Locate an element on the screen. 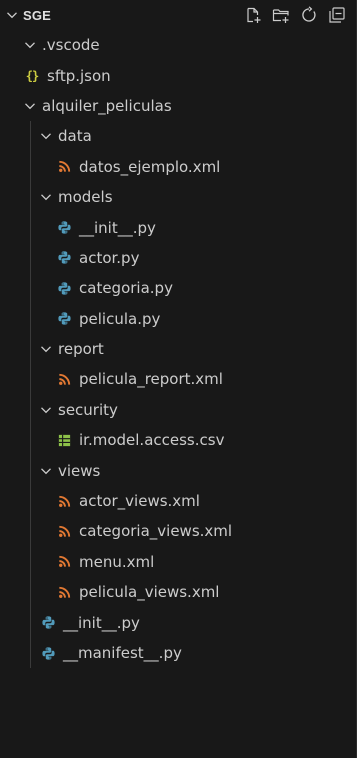  folder-item-security: security is located at coordinates (178, 410).